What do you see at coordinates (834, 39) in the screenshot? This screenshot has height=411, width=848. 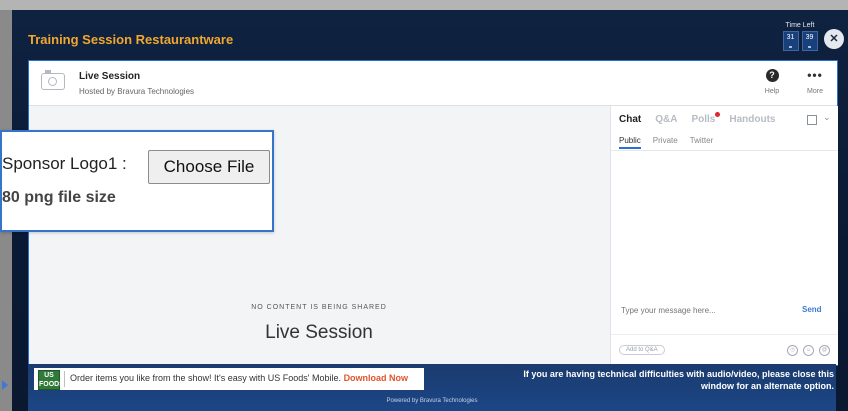 I see `close-icon: ✕` at bounding box center [834, 39].